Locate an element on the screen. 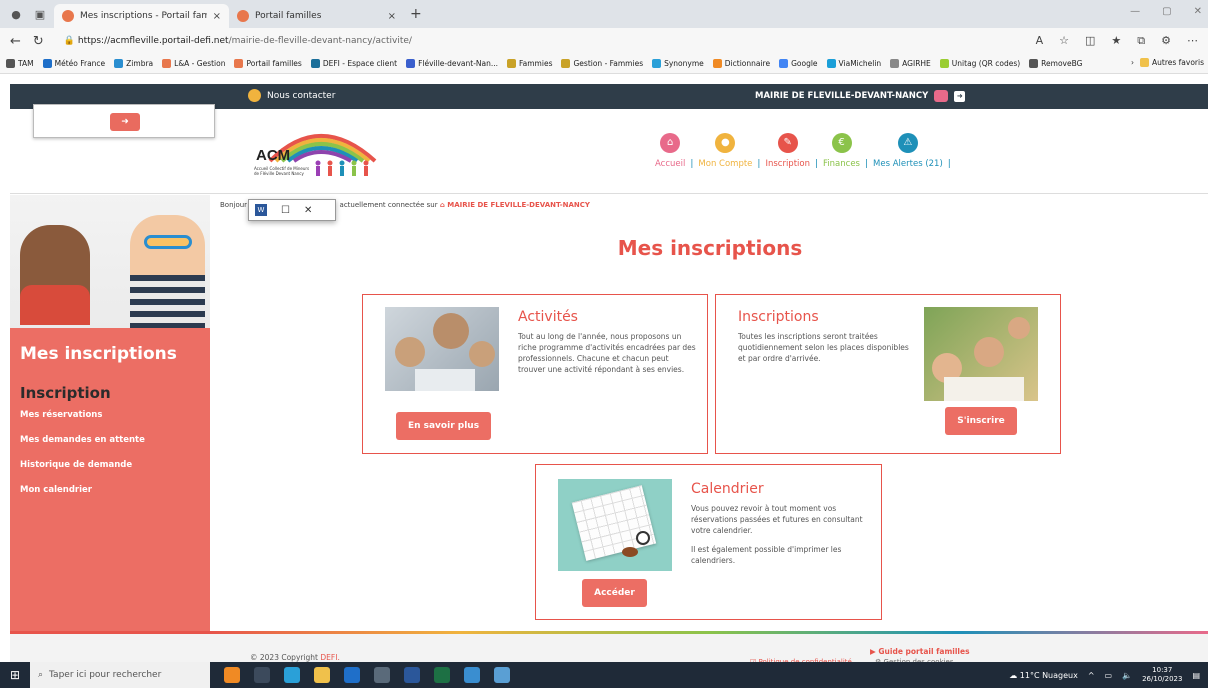 This screenshot has width=1208, height=688. copyright-brand-link: DEFI. is located at coordinates (329, 657).